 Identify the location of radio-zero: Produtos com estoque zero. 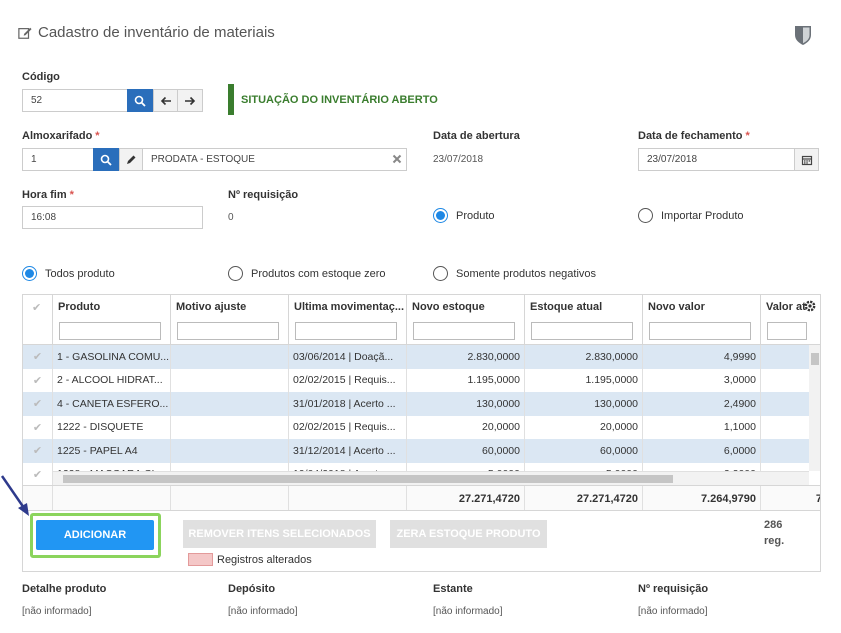
(307, 273).